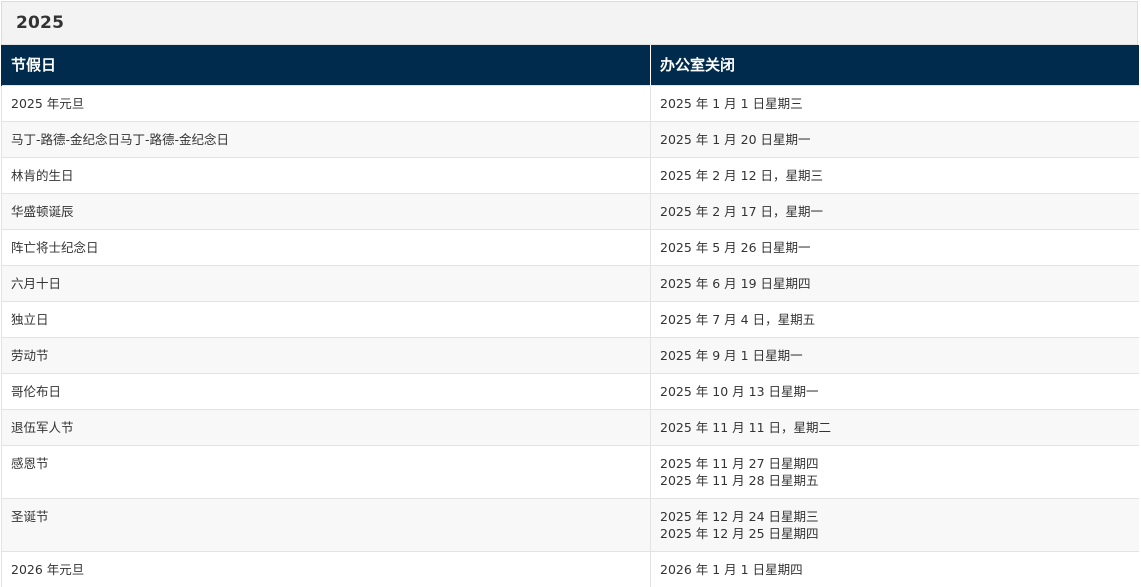 The width and height of the screenshot is (1141, 587). I want to click on closure-date: 2025 年 11 月 11 日，星期二, so click(745, 427).